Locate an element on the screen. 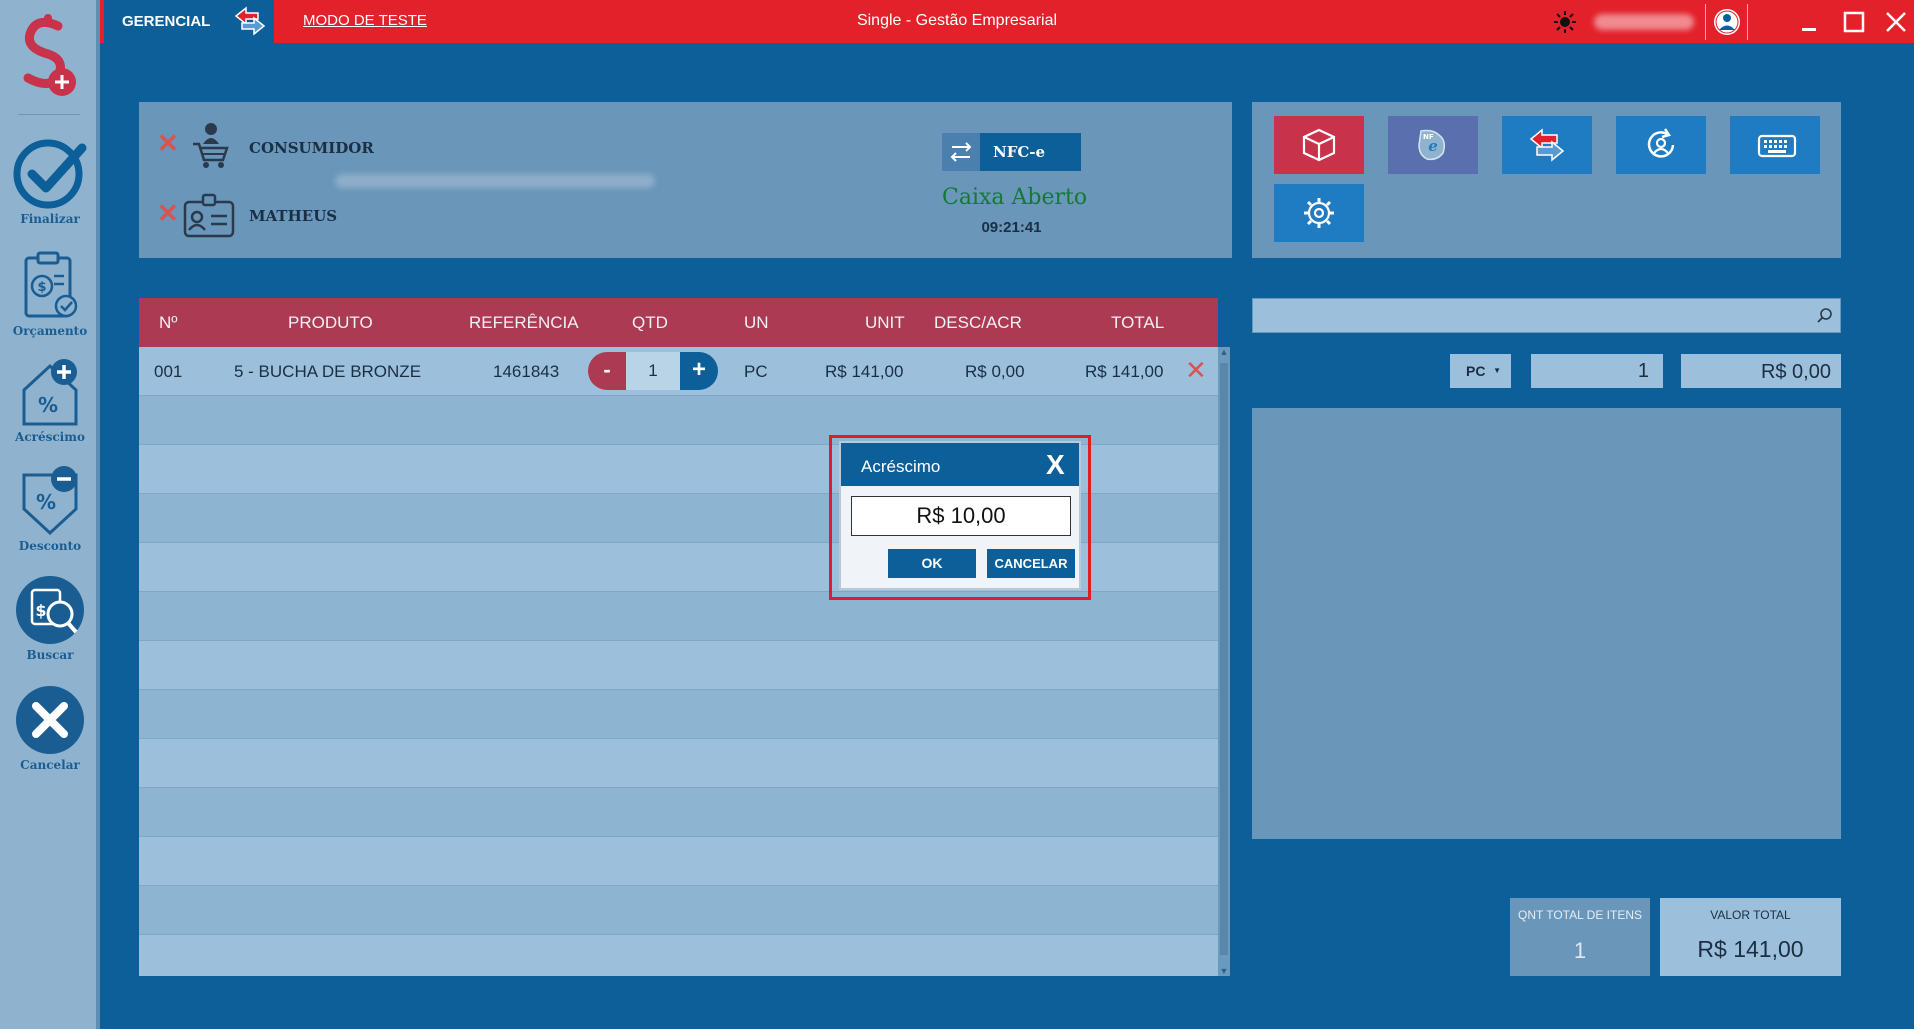 Image resolution: width=1914 pixels, height=1029 pixels. remove-item-icon: ✕ is located at coordinates (1196, 370).